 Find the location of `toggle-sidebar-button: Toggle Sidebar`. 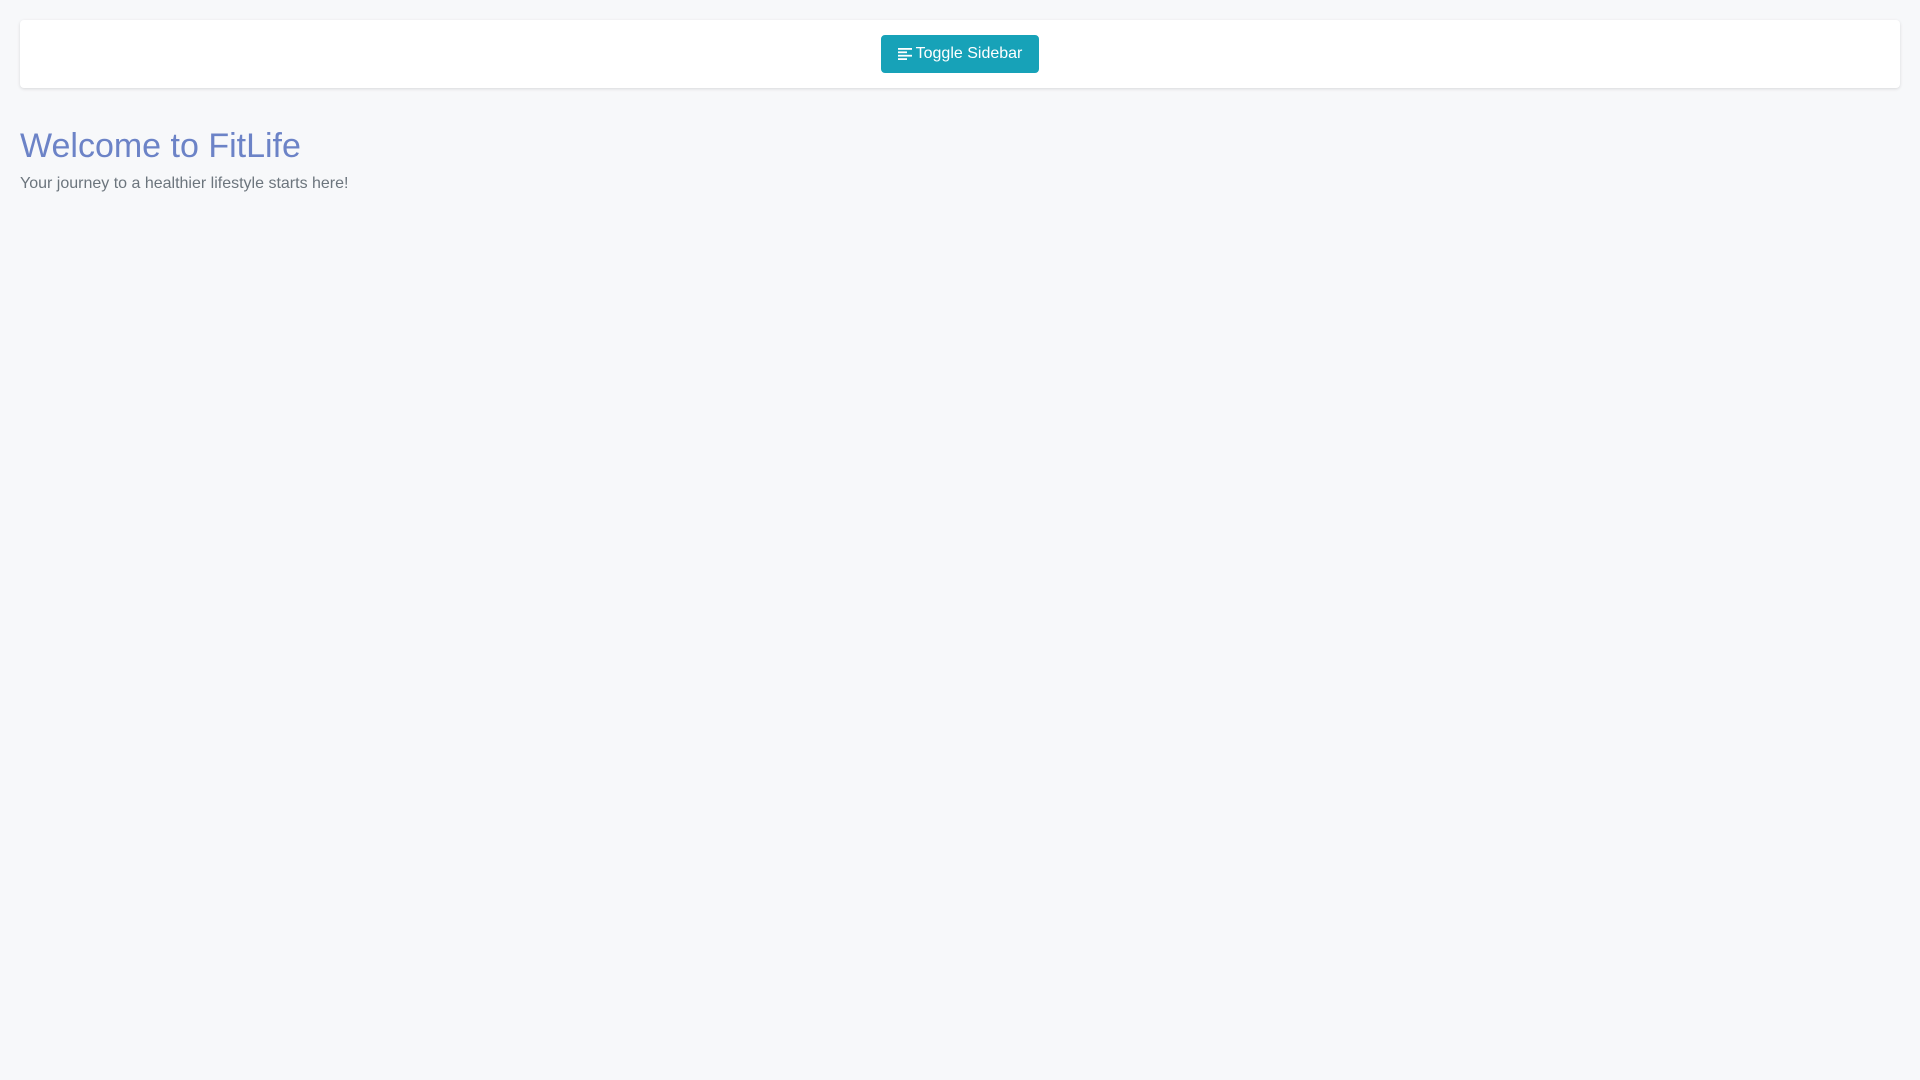

toggle-sidebar-button: Toggle Sidebar is located at coordinates (960, 54).